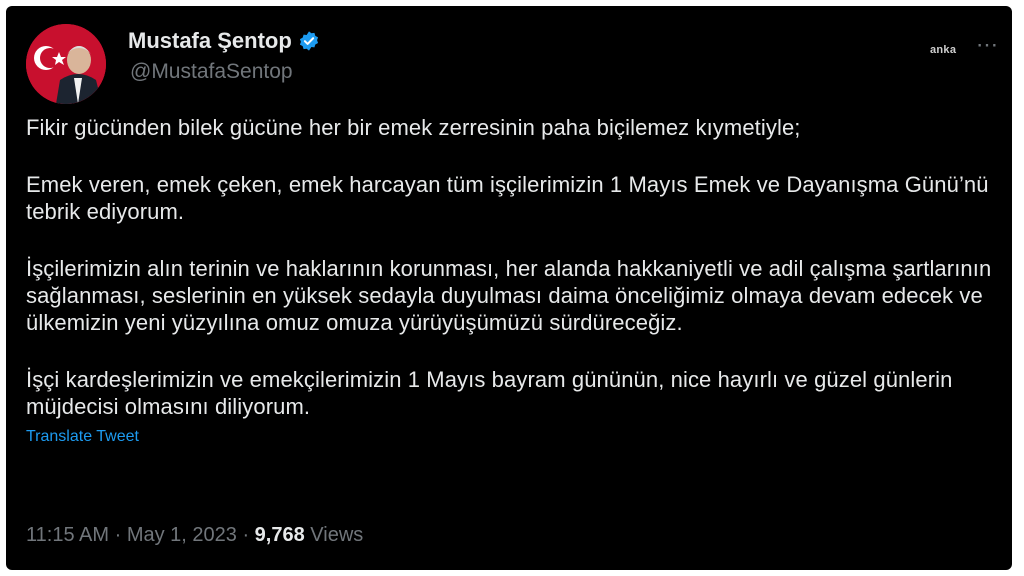 This screenshot has height=576, width=1024. What do you see at coordinates (943, 50) in the screenshot?
I see `watermark-logo: anka` at bounding box center [943, 50].